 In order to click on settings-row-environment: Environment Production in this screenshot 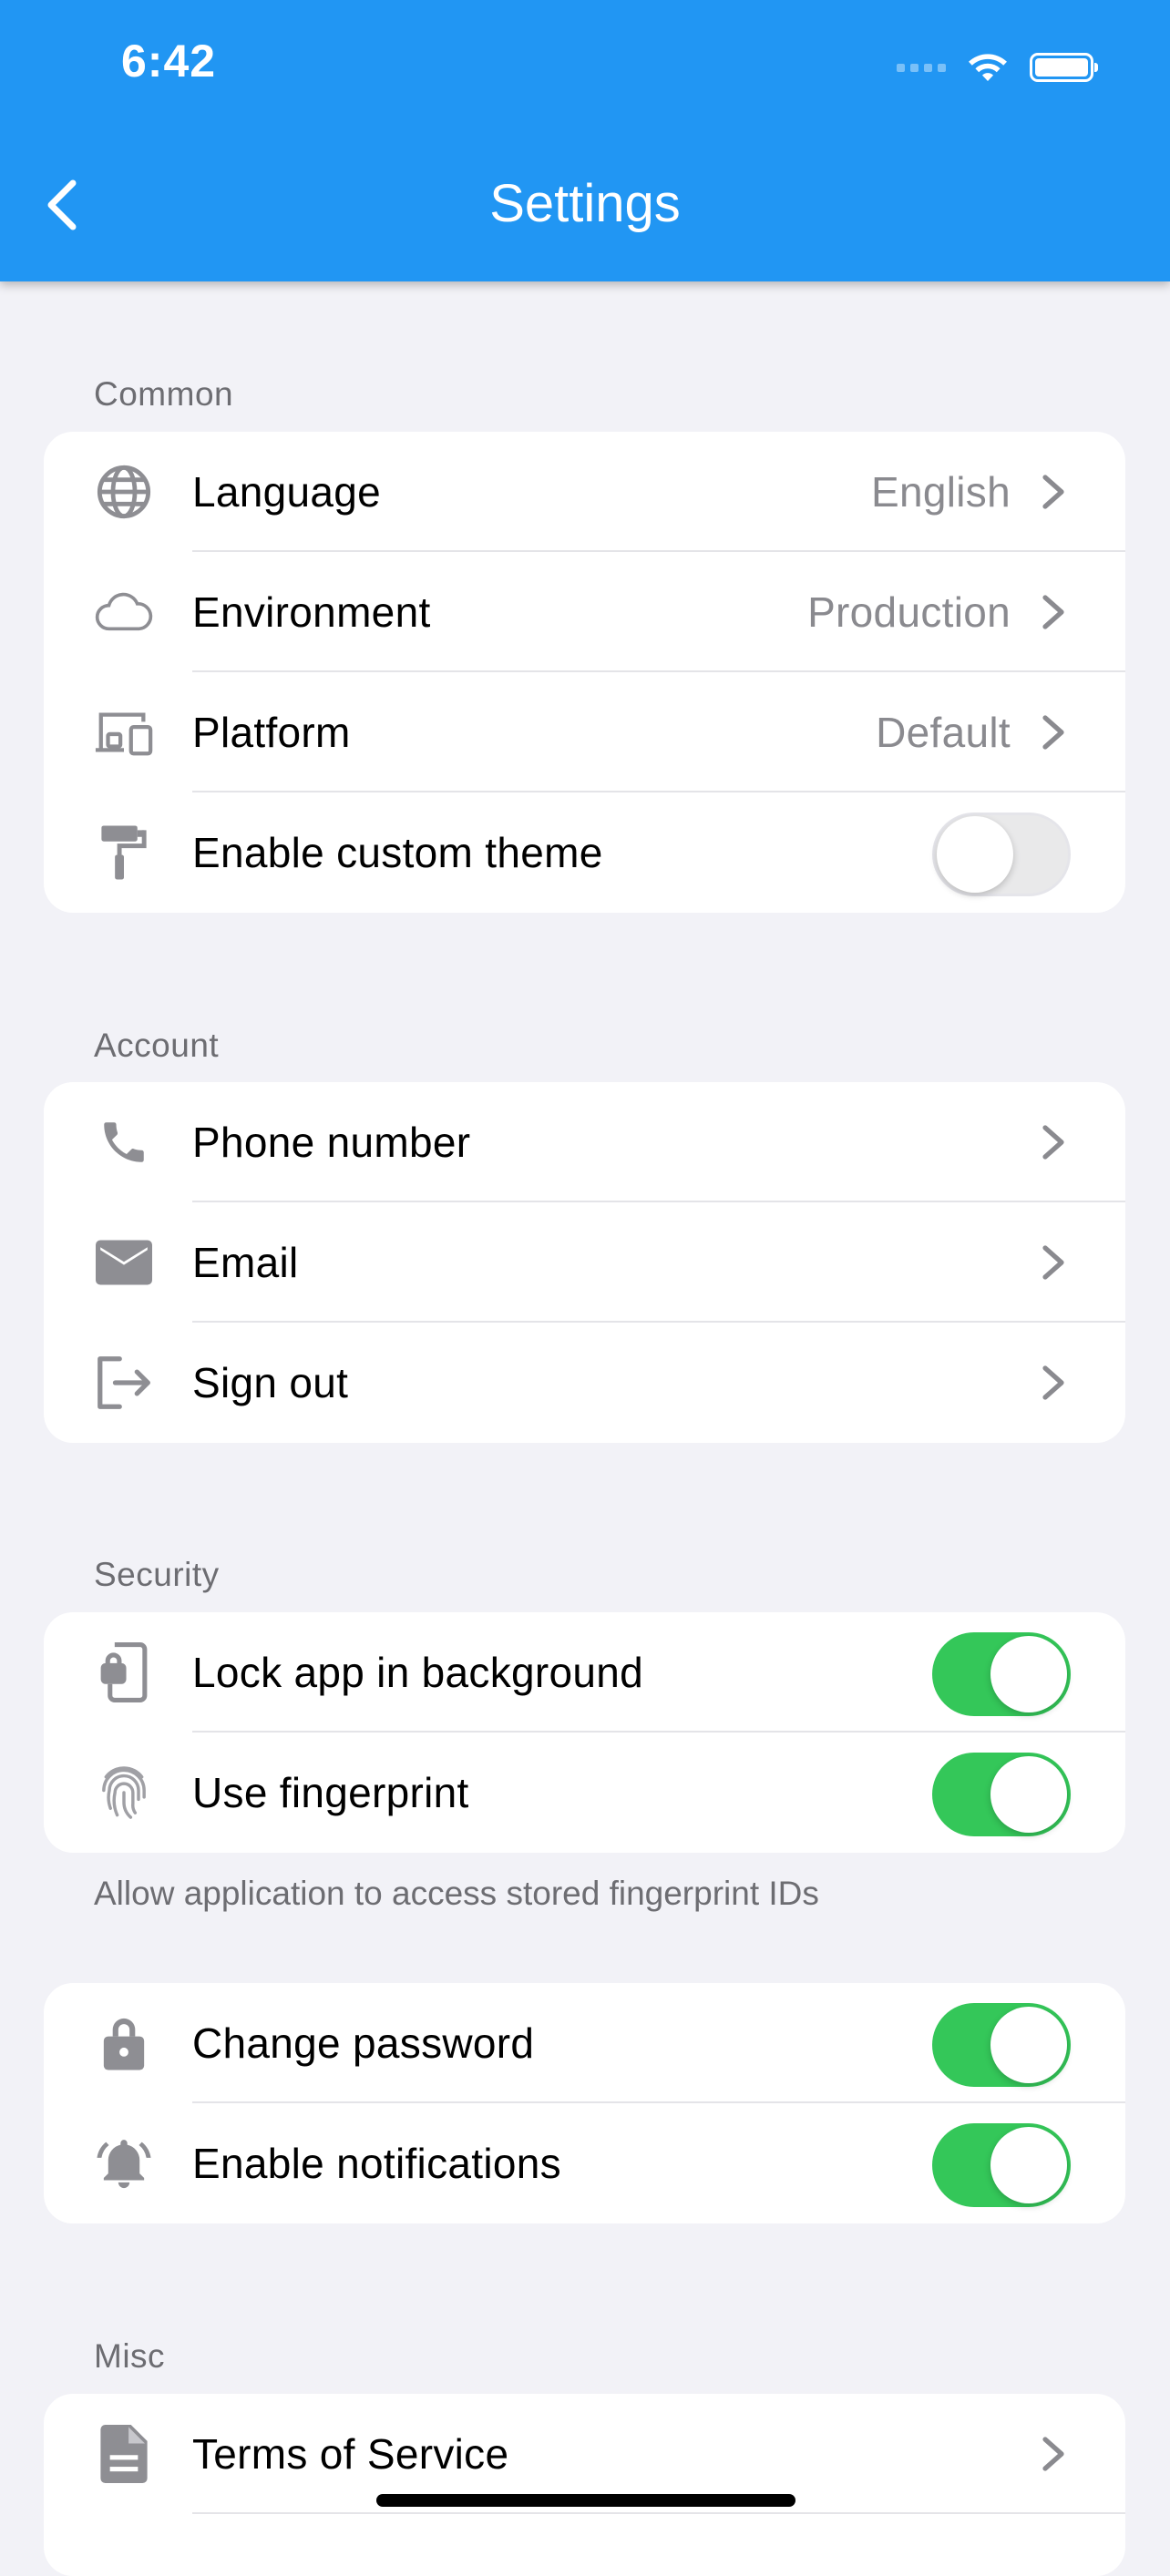, I will do `click(584, 612)`.